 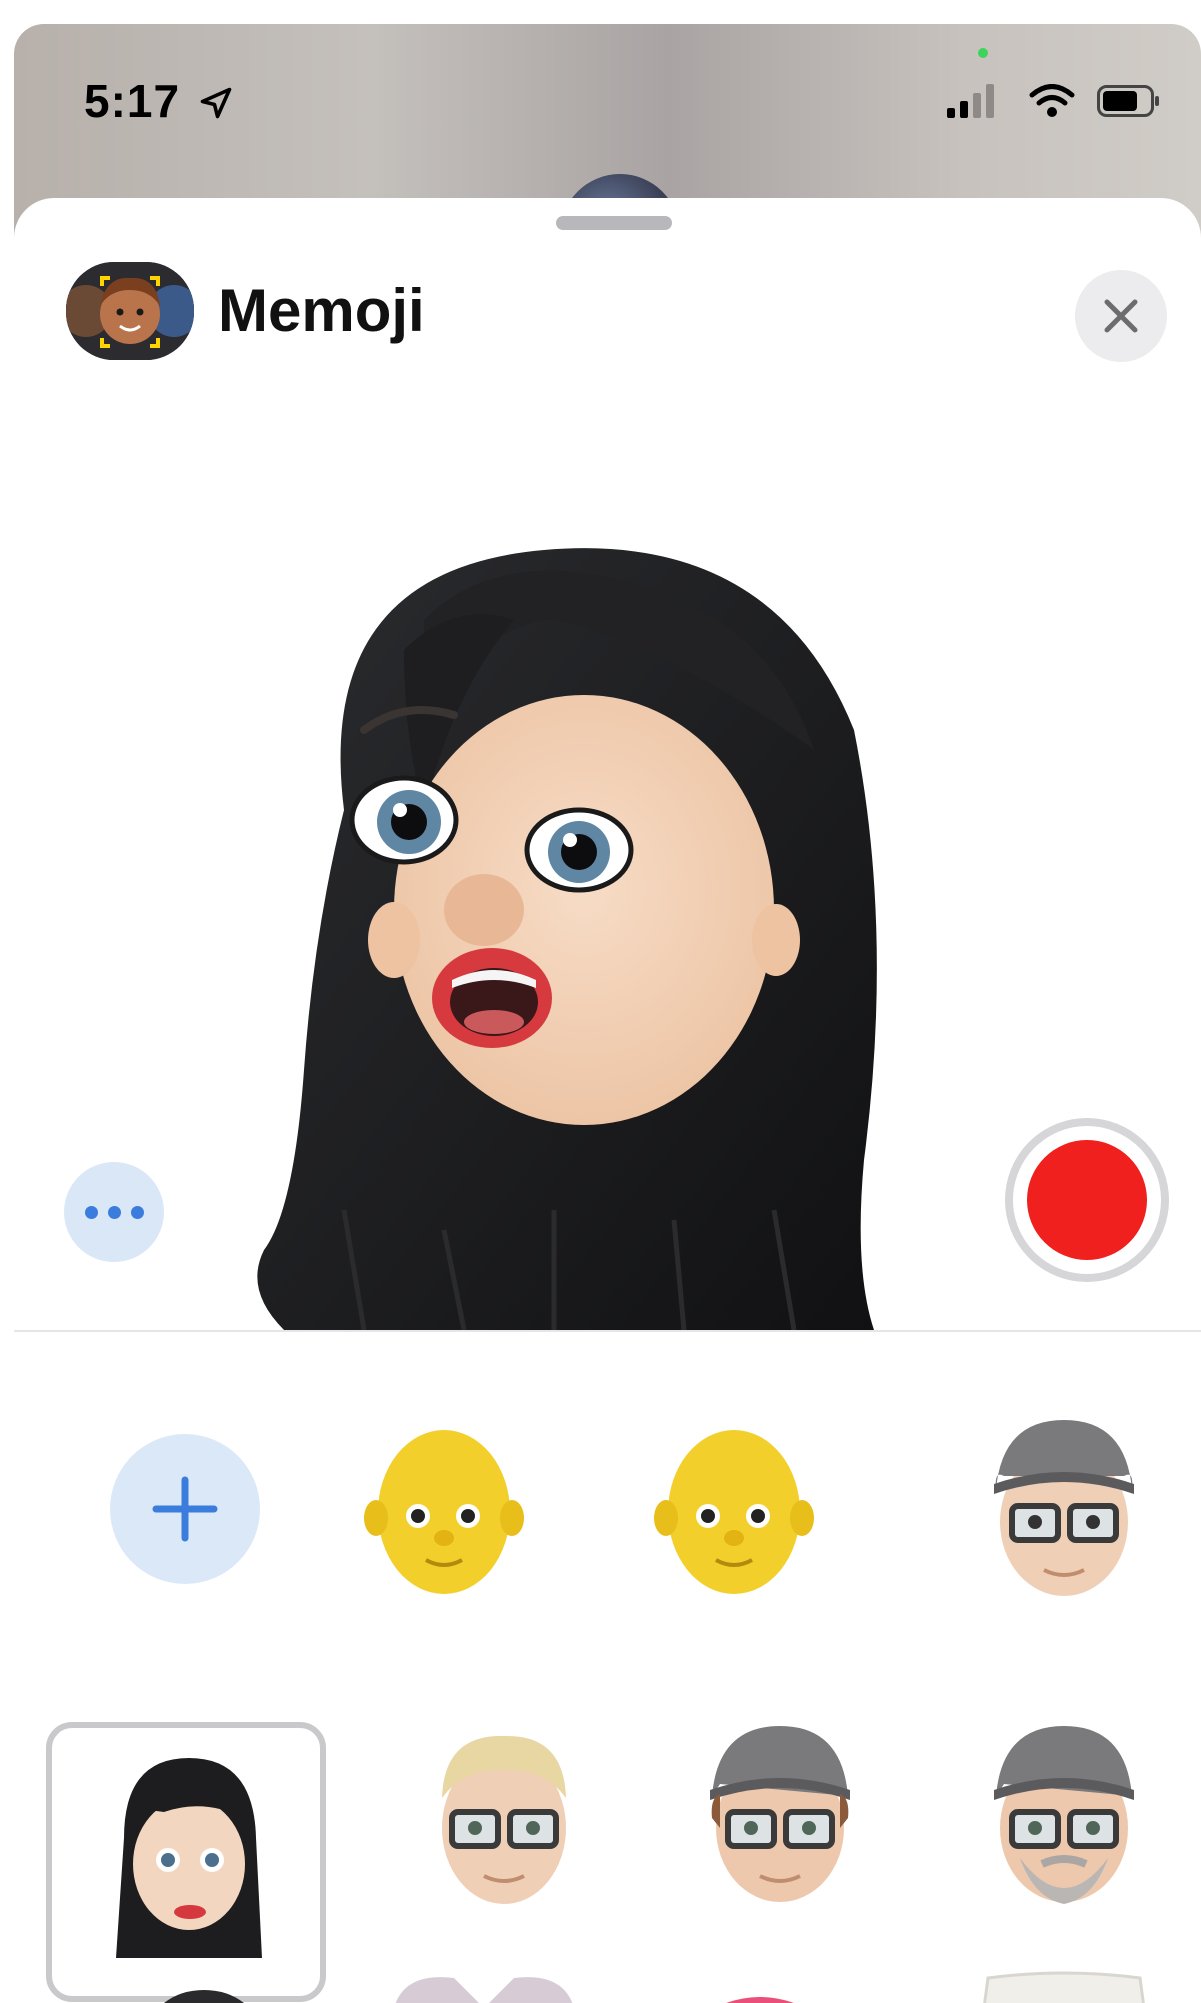 I want to click on close-icon, so click(x=1121, y=316).